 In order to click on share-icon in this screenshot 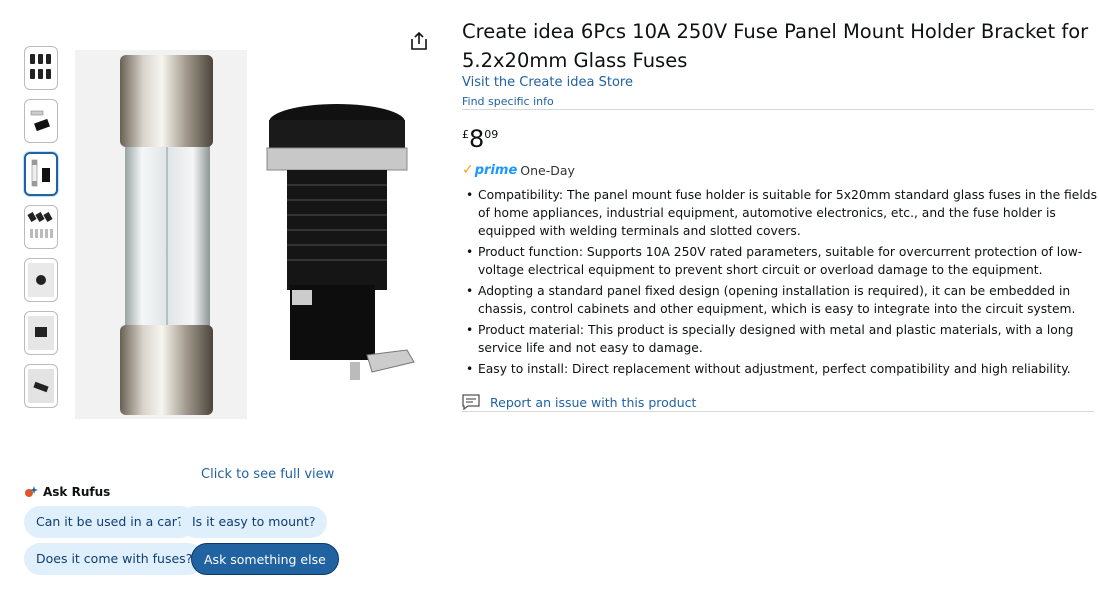, I will do `click(419, 40)`.